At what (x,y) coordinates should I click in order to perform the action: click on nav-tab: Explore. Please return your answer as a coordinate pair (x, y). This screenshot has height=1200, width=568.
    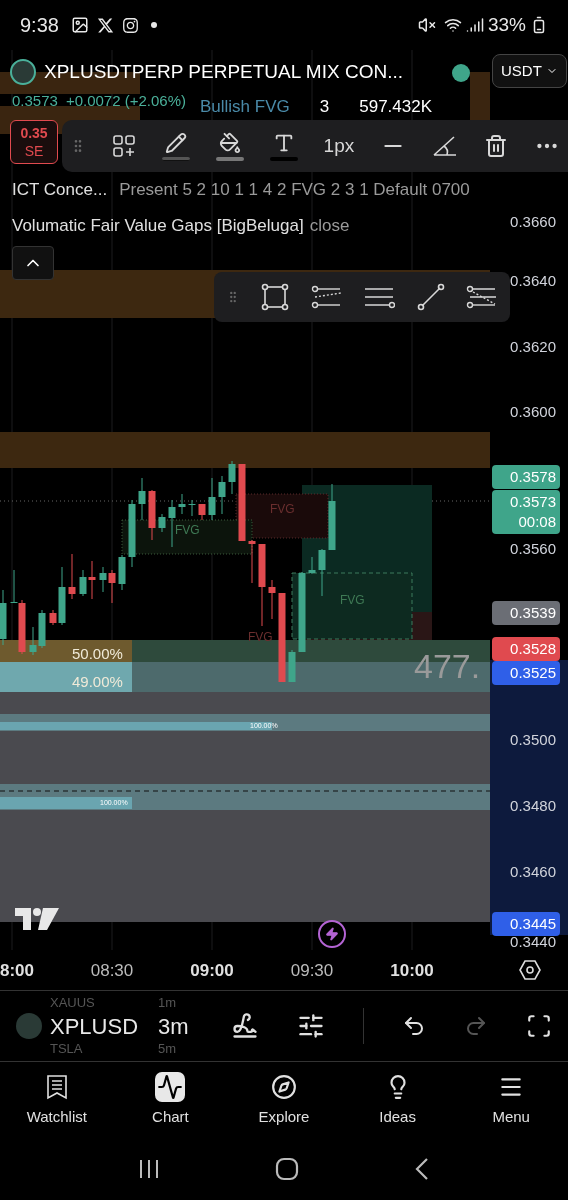
    Looking at the image, I should click on (284, 1100).